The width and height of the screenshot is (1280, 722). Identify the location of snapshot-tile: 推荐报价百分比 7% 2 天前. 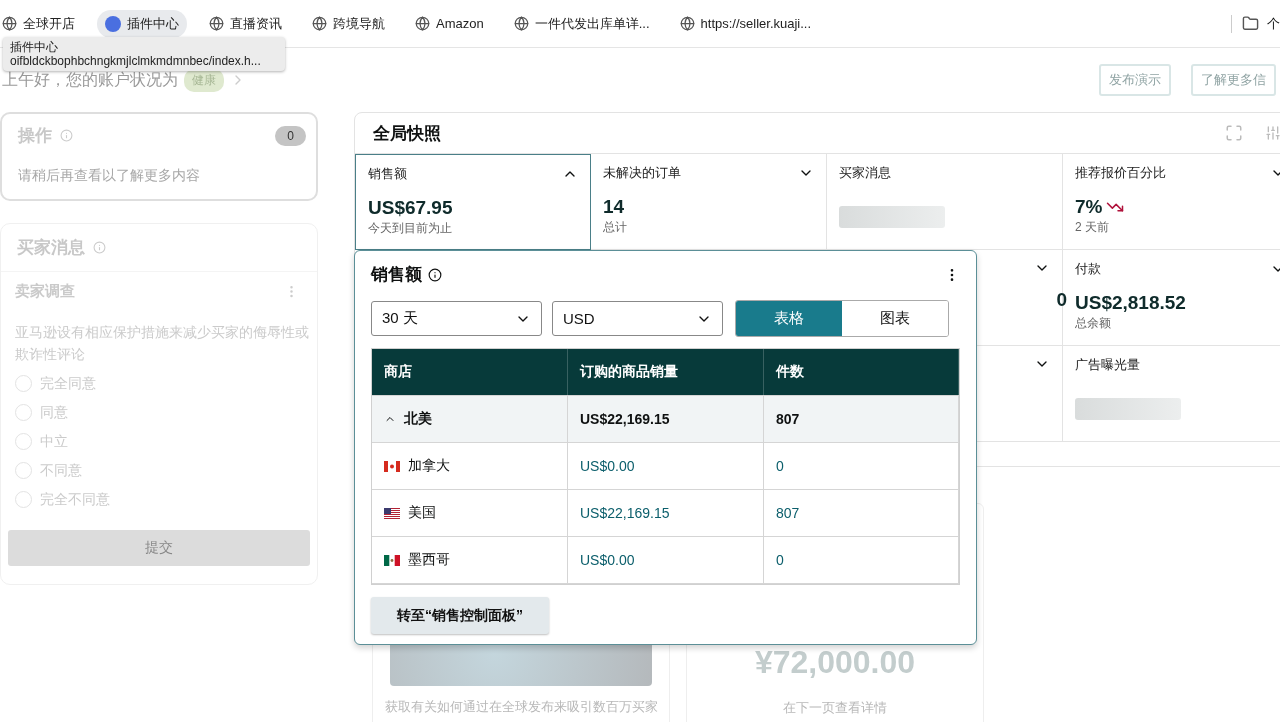
(1171, 202).